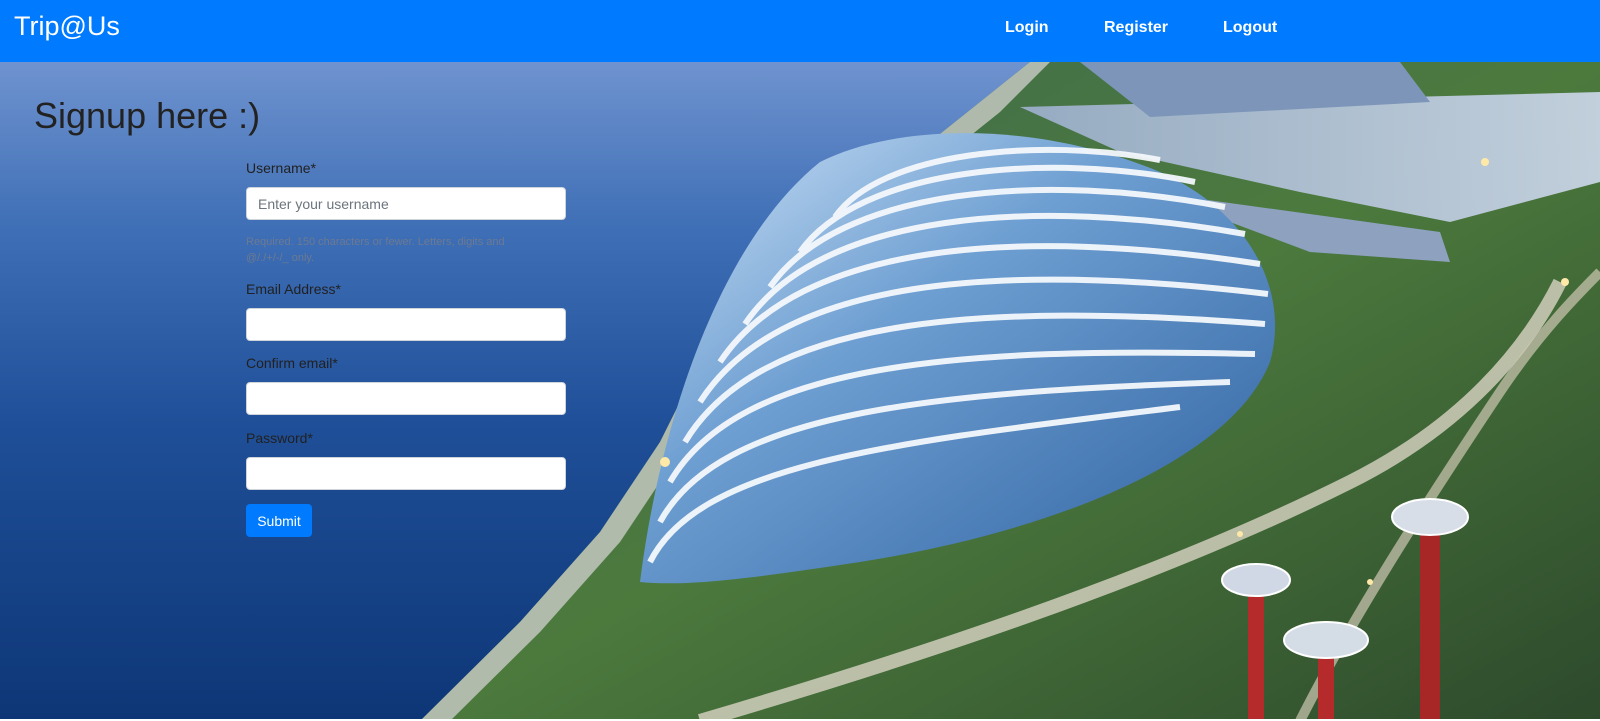 The image size is (1600, 721). I want to click on password-label: Password*, so click(279, 438).